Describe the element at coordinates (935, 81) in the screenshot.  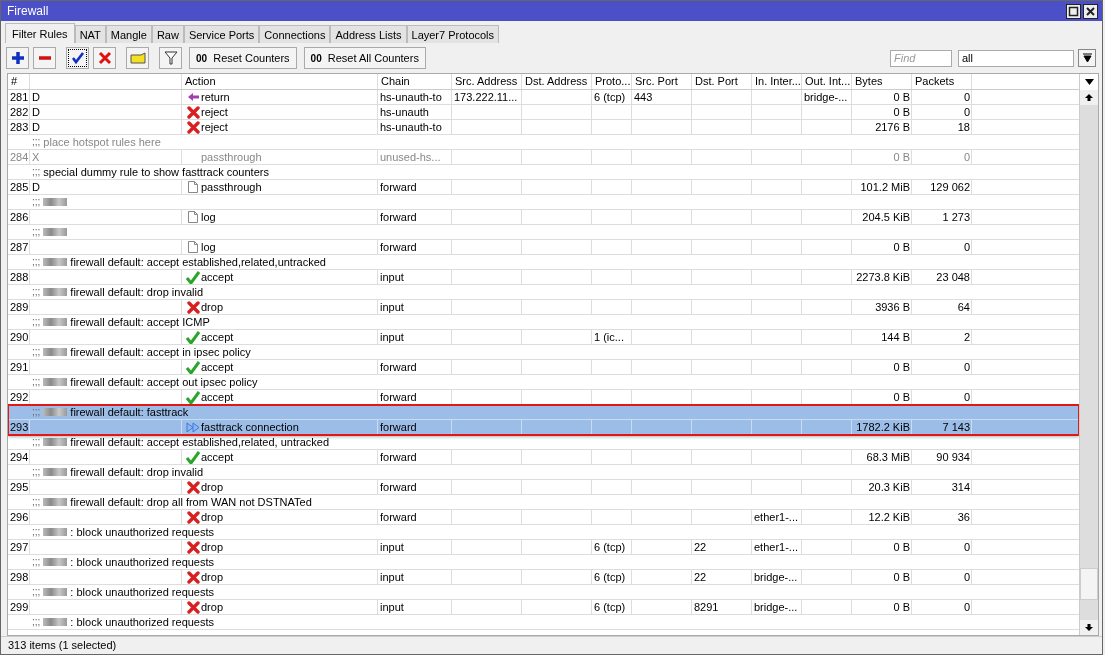
I see `column-header: Packets` at that location.